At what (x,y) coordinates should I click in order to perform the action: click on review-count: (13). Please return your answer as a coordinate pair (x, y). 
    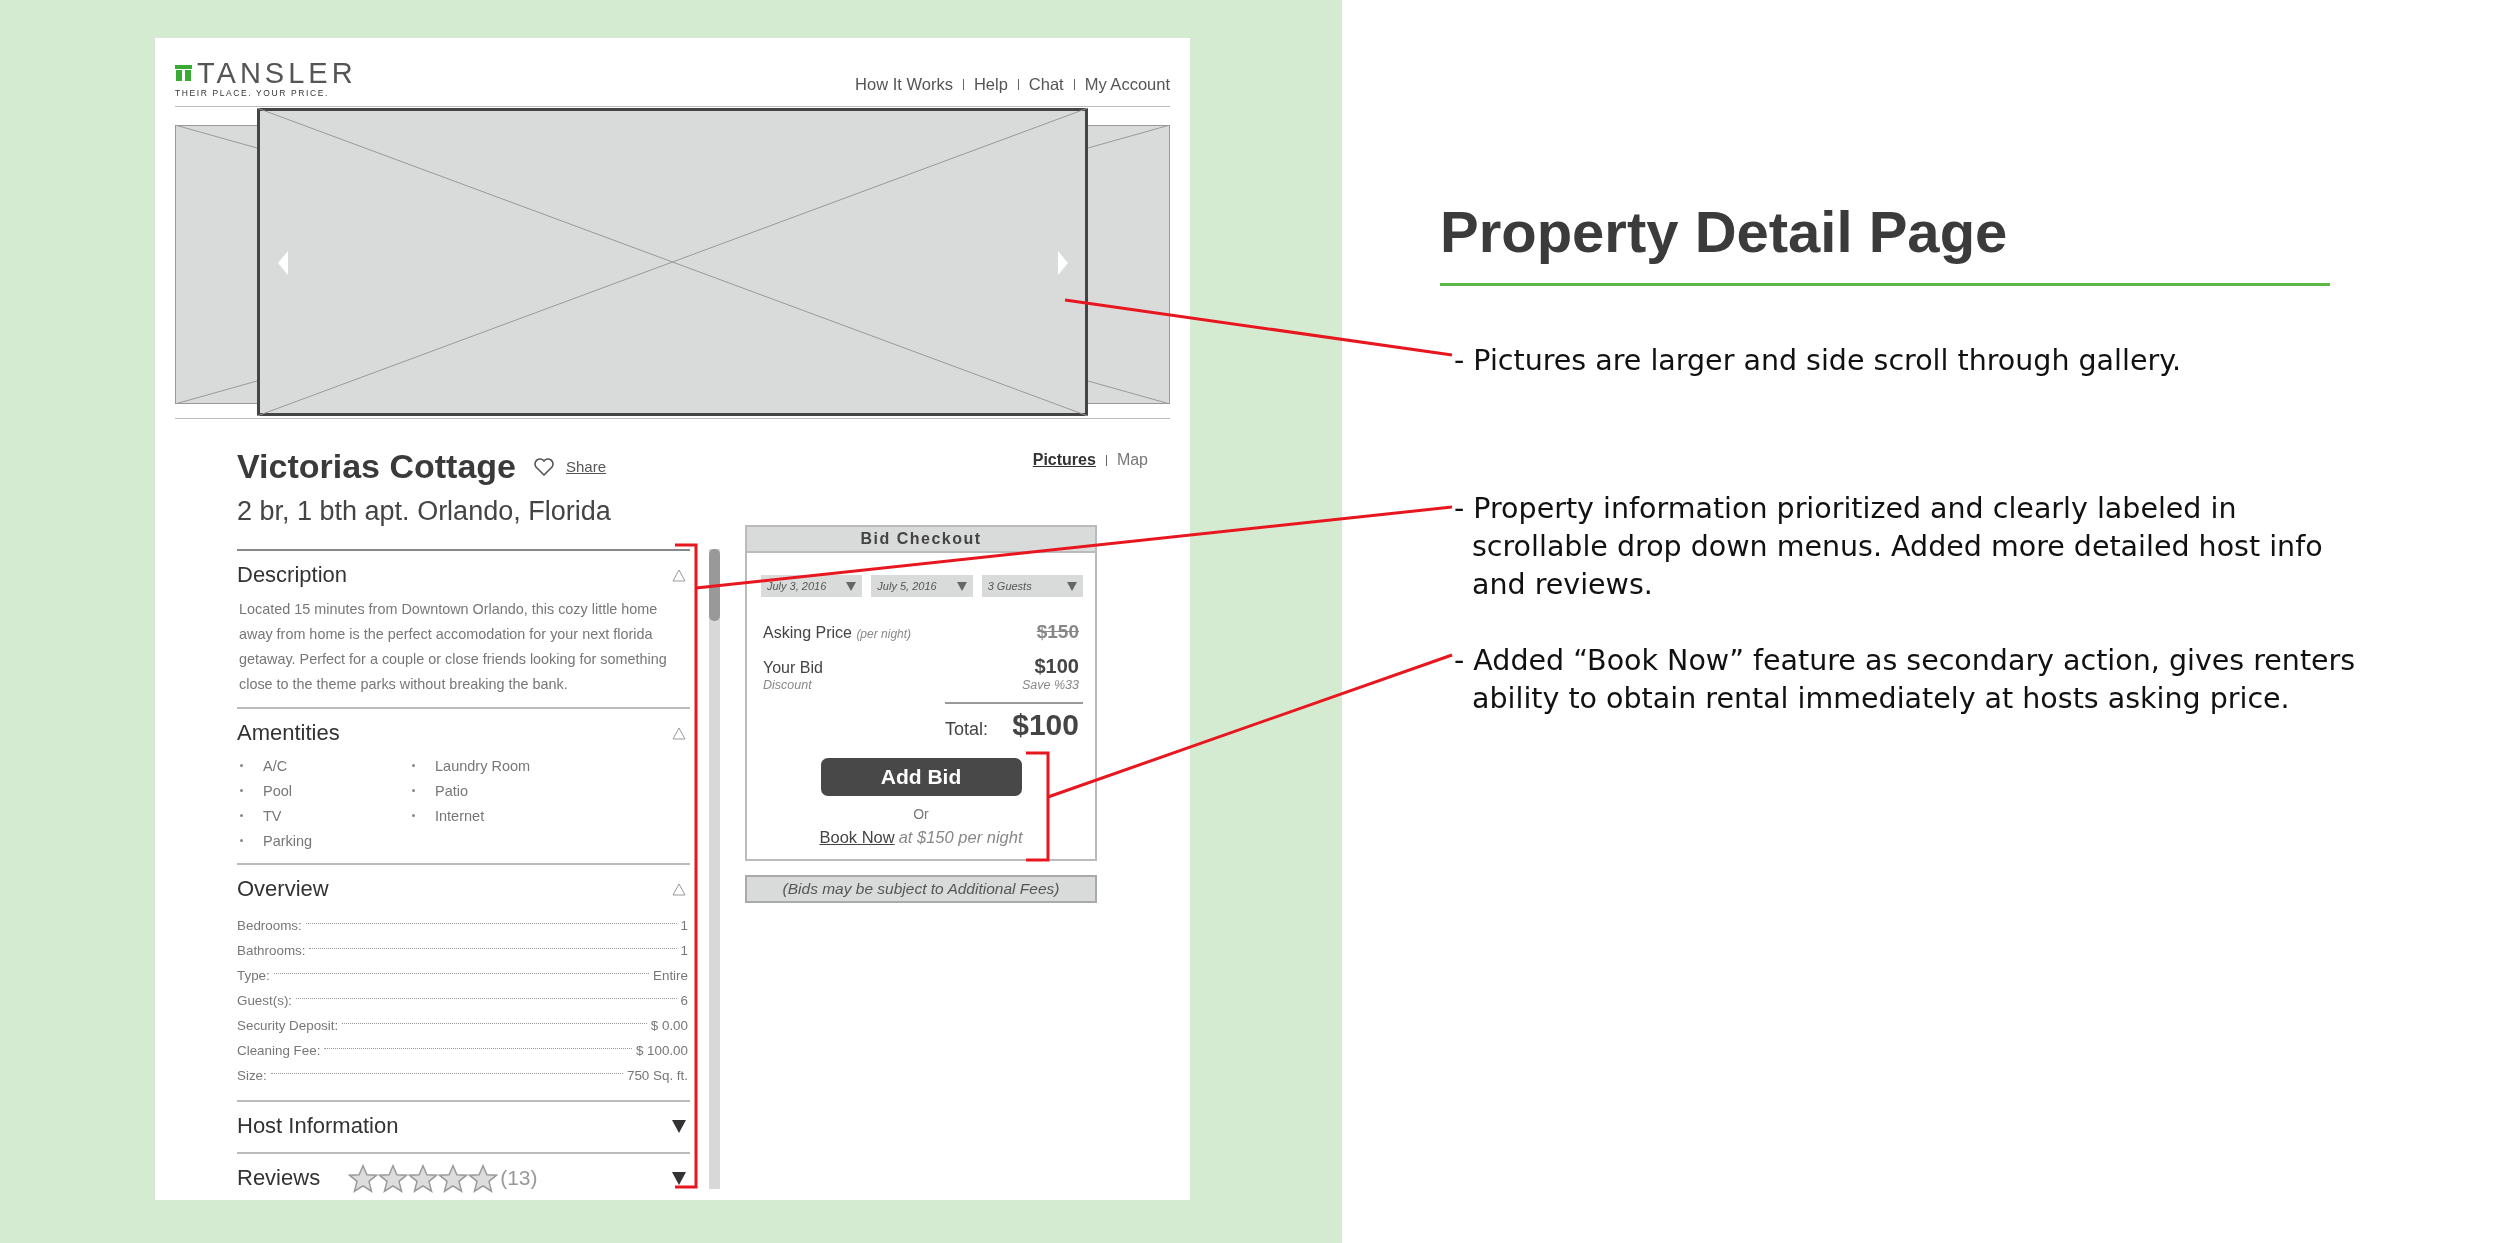
    Looking at the image, I should click on (519, 1178).